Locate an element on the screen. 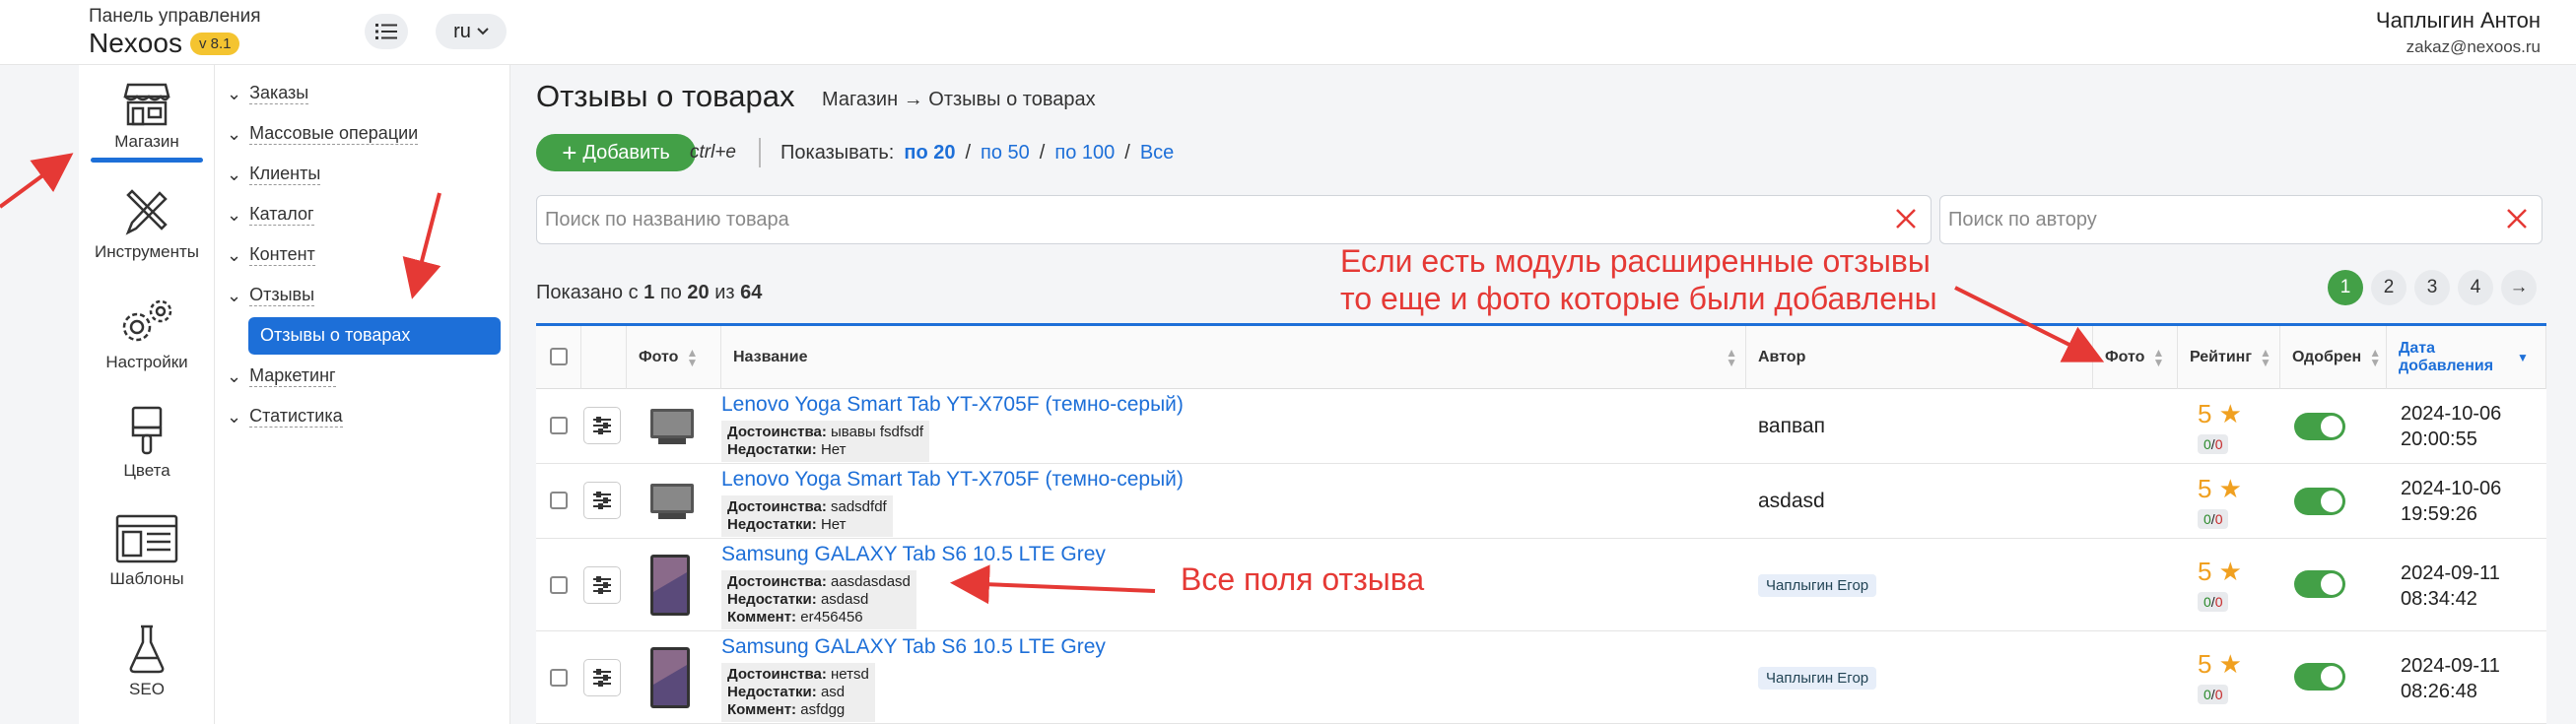 The width and height of the screenshot is (2576, 724). arrow-submenu is located at coordinates (421, 245).